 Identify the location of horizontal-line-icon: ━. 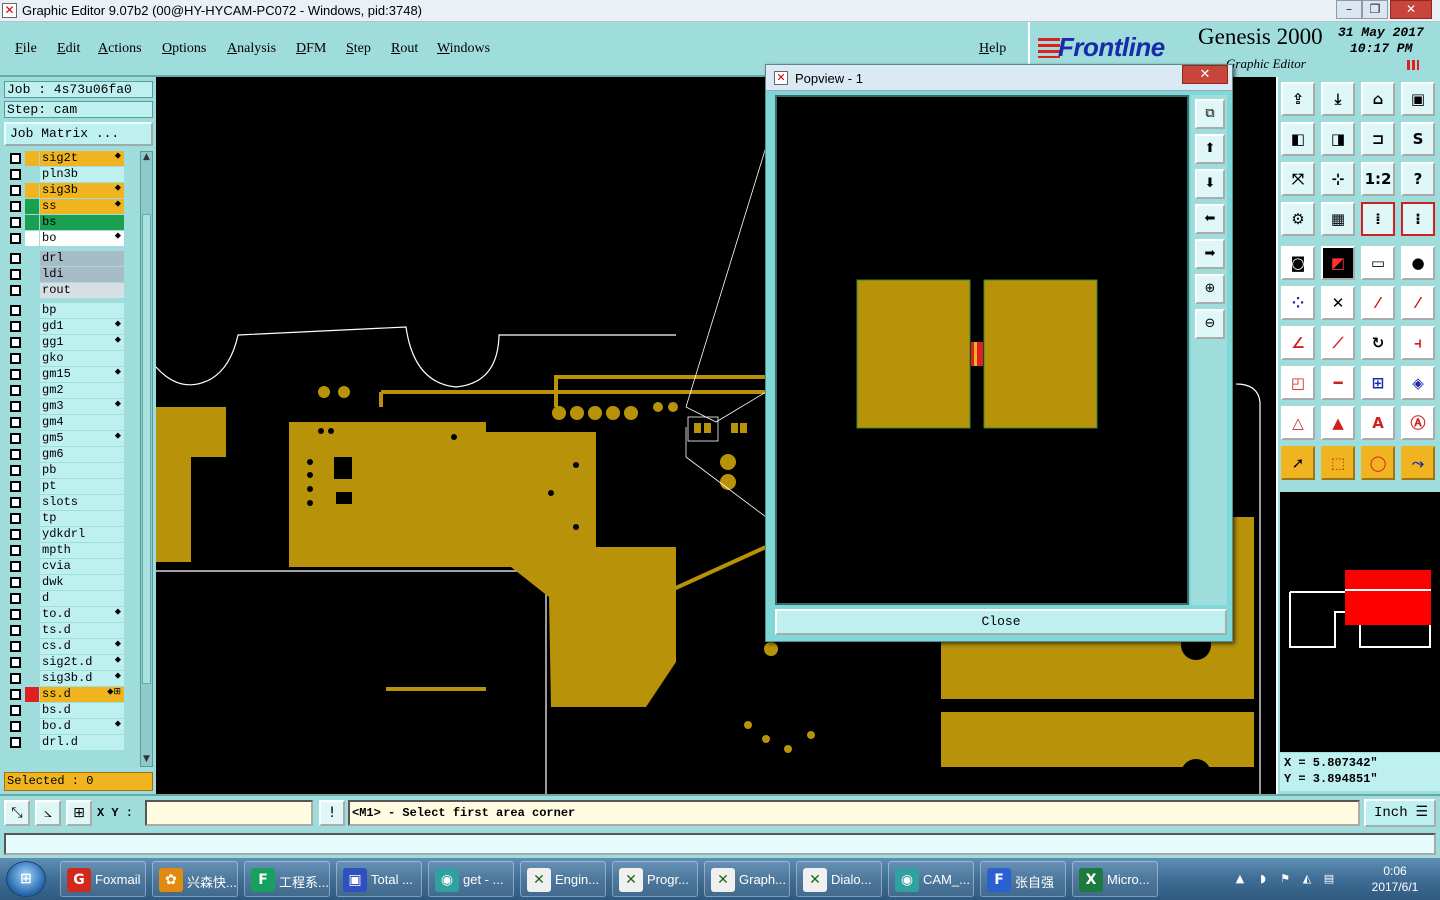
(1338, 383).